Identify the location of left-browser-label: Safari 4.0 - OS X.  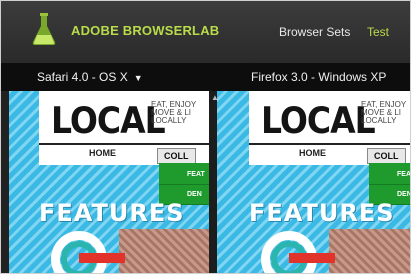
(82, 77).